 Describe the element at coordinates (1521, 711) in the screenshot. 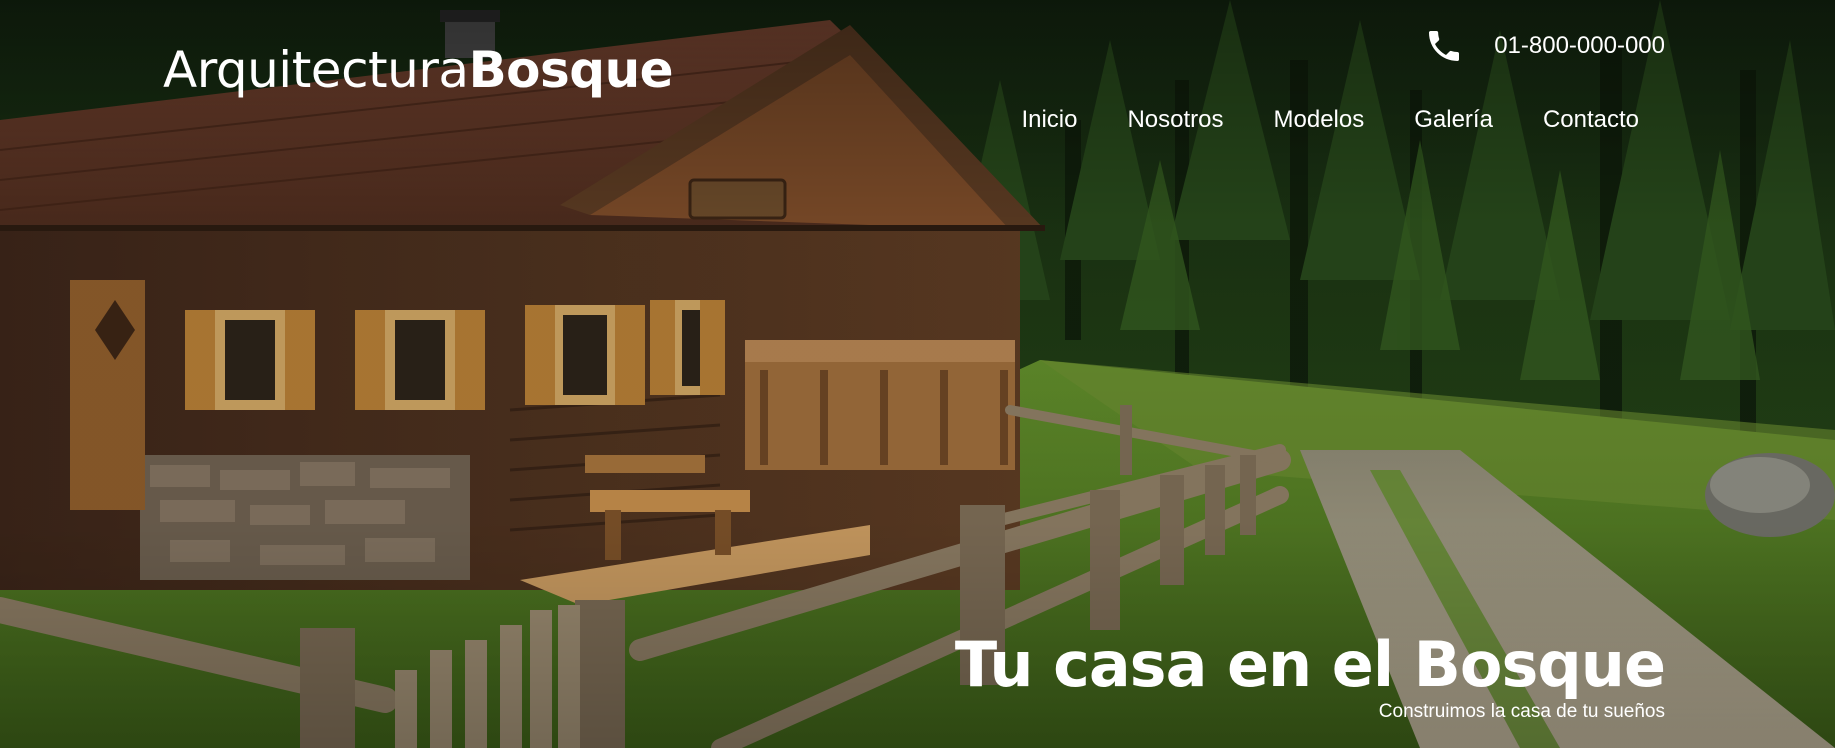

I see `hero-subtitle: Construimos la casa de tu sueños` at that location.